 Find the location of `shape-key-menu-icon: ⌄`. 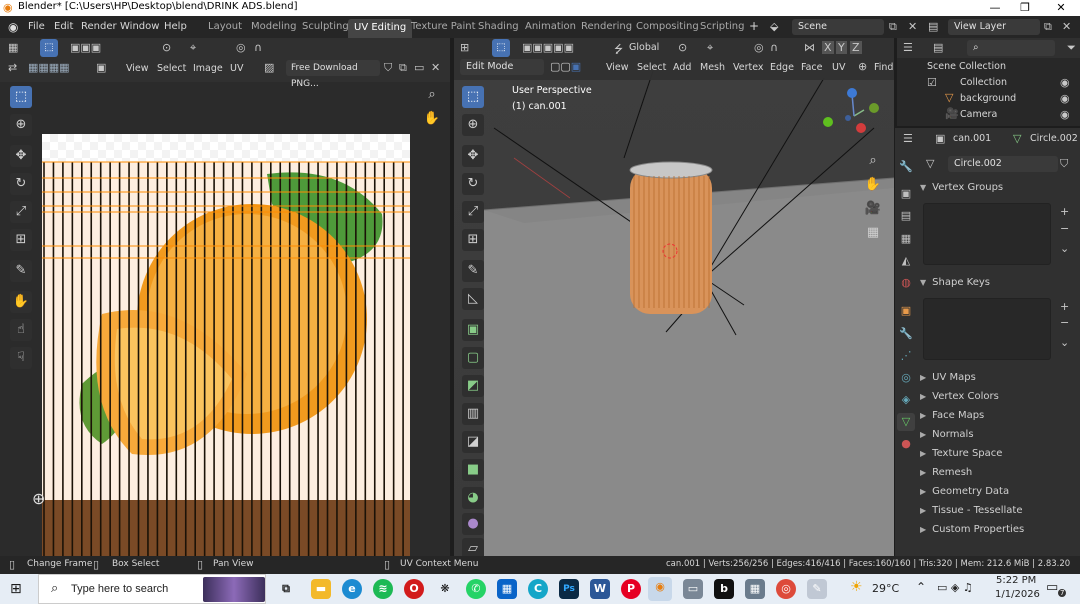

shape-key-menu-icon: ⌄ is located at coordinates (1064, 342).